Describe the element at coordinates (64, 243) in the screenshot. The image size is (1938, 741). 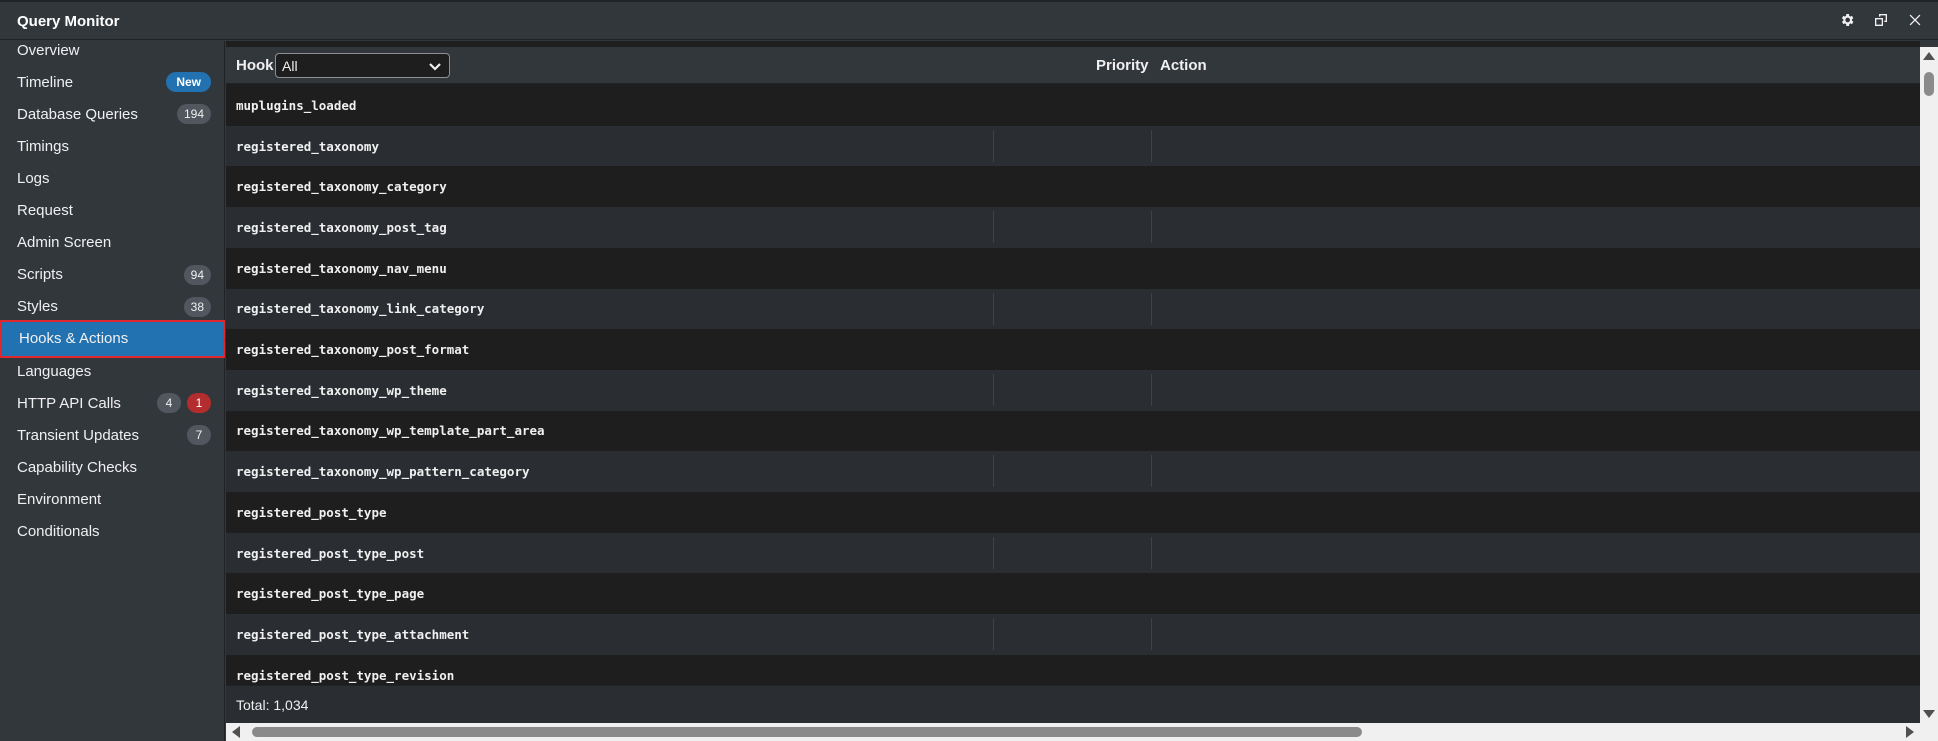
I see `sidebar-item-label: Admin Screen` at that location.